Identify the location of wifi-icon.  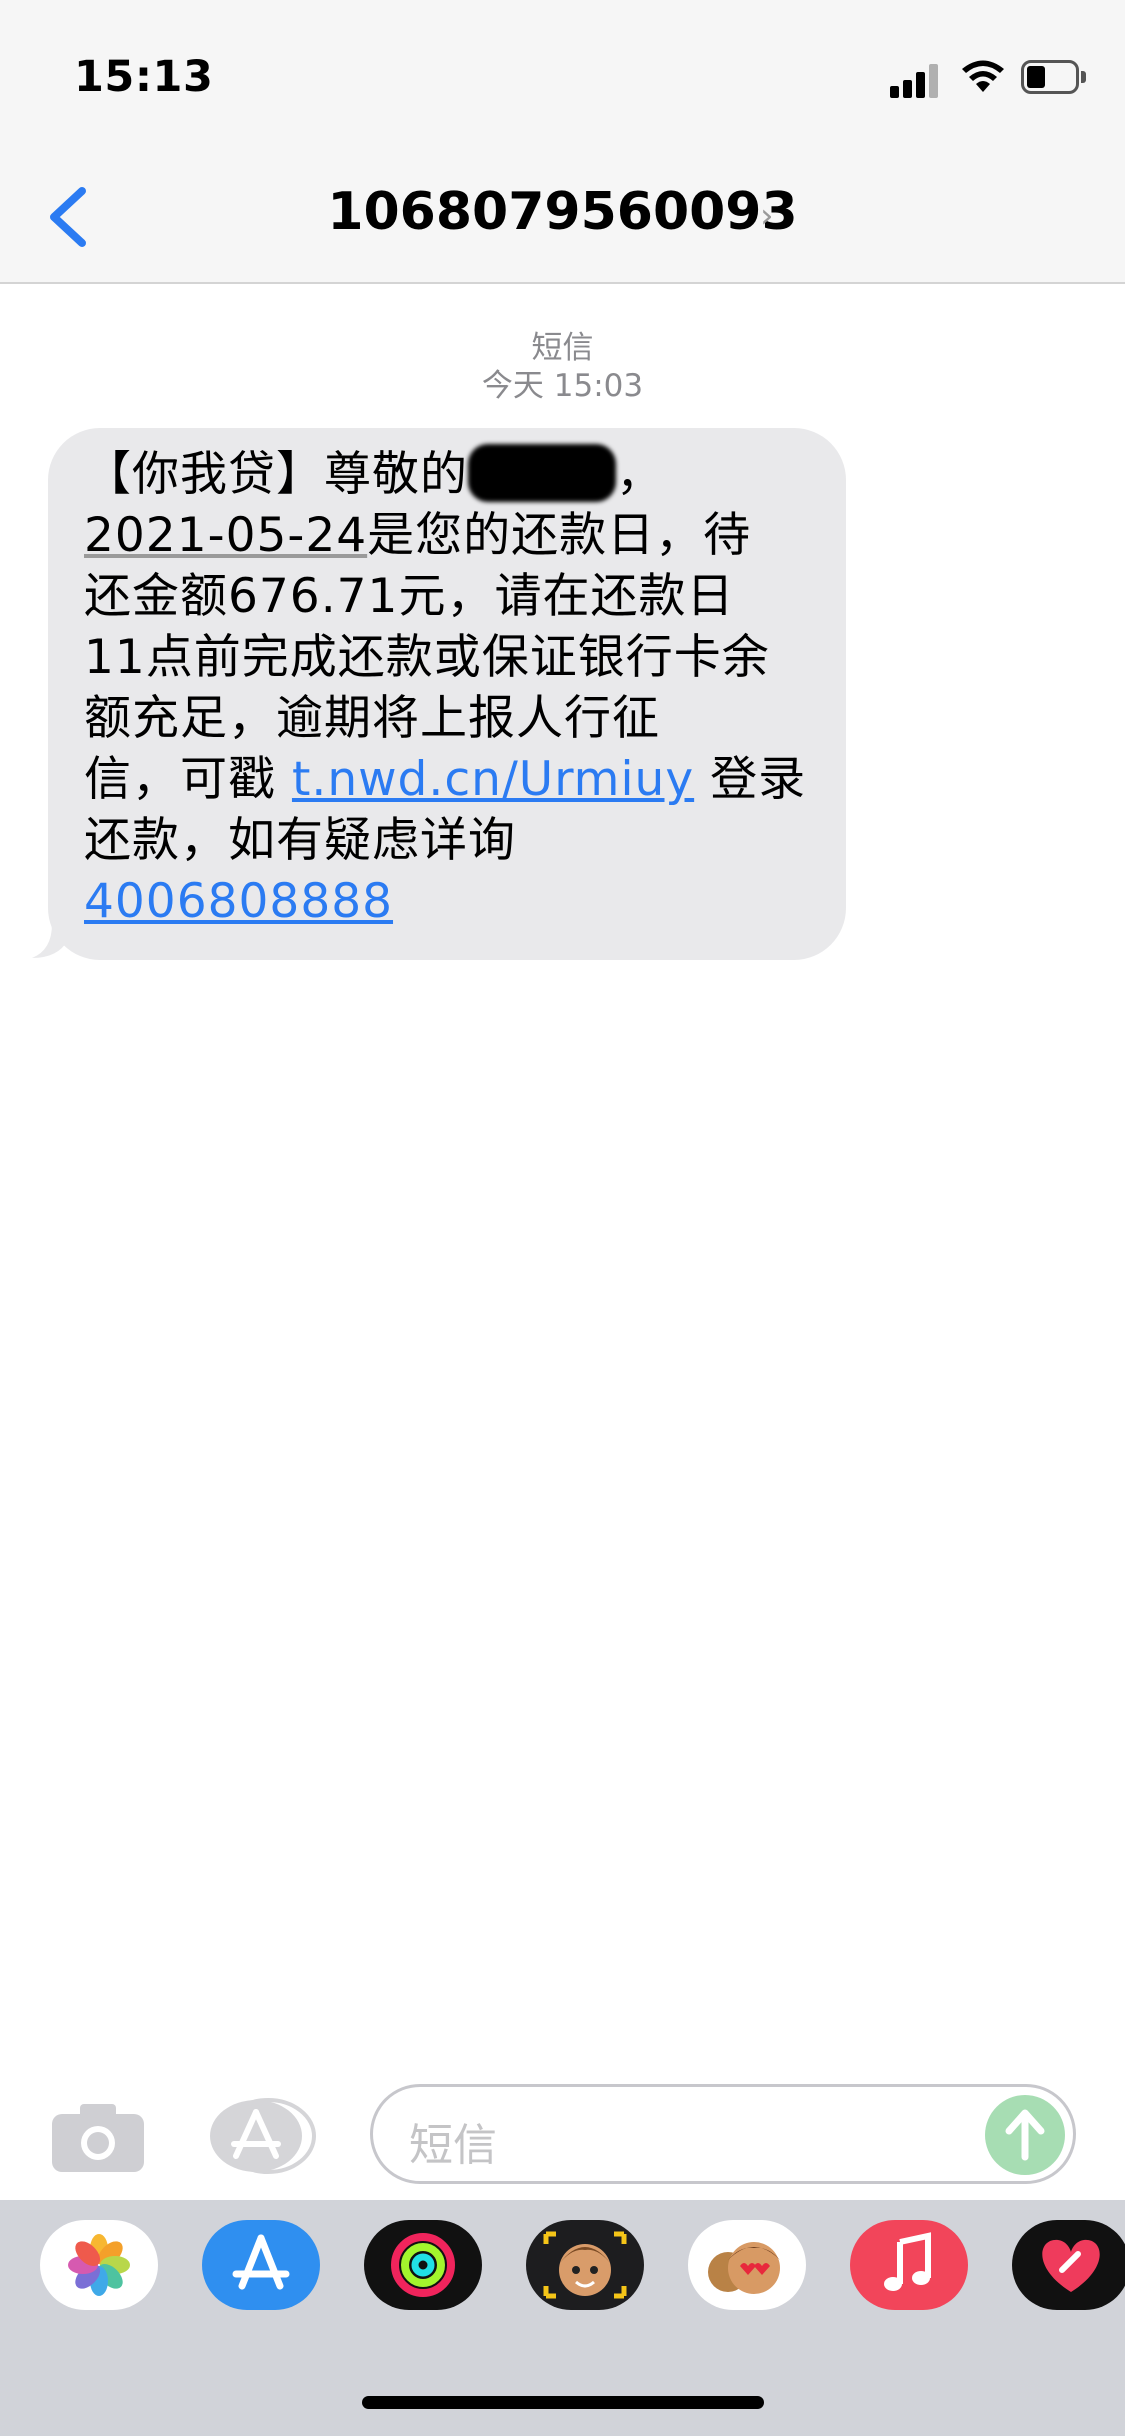
(983, 76).